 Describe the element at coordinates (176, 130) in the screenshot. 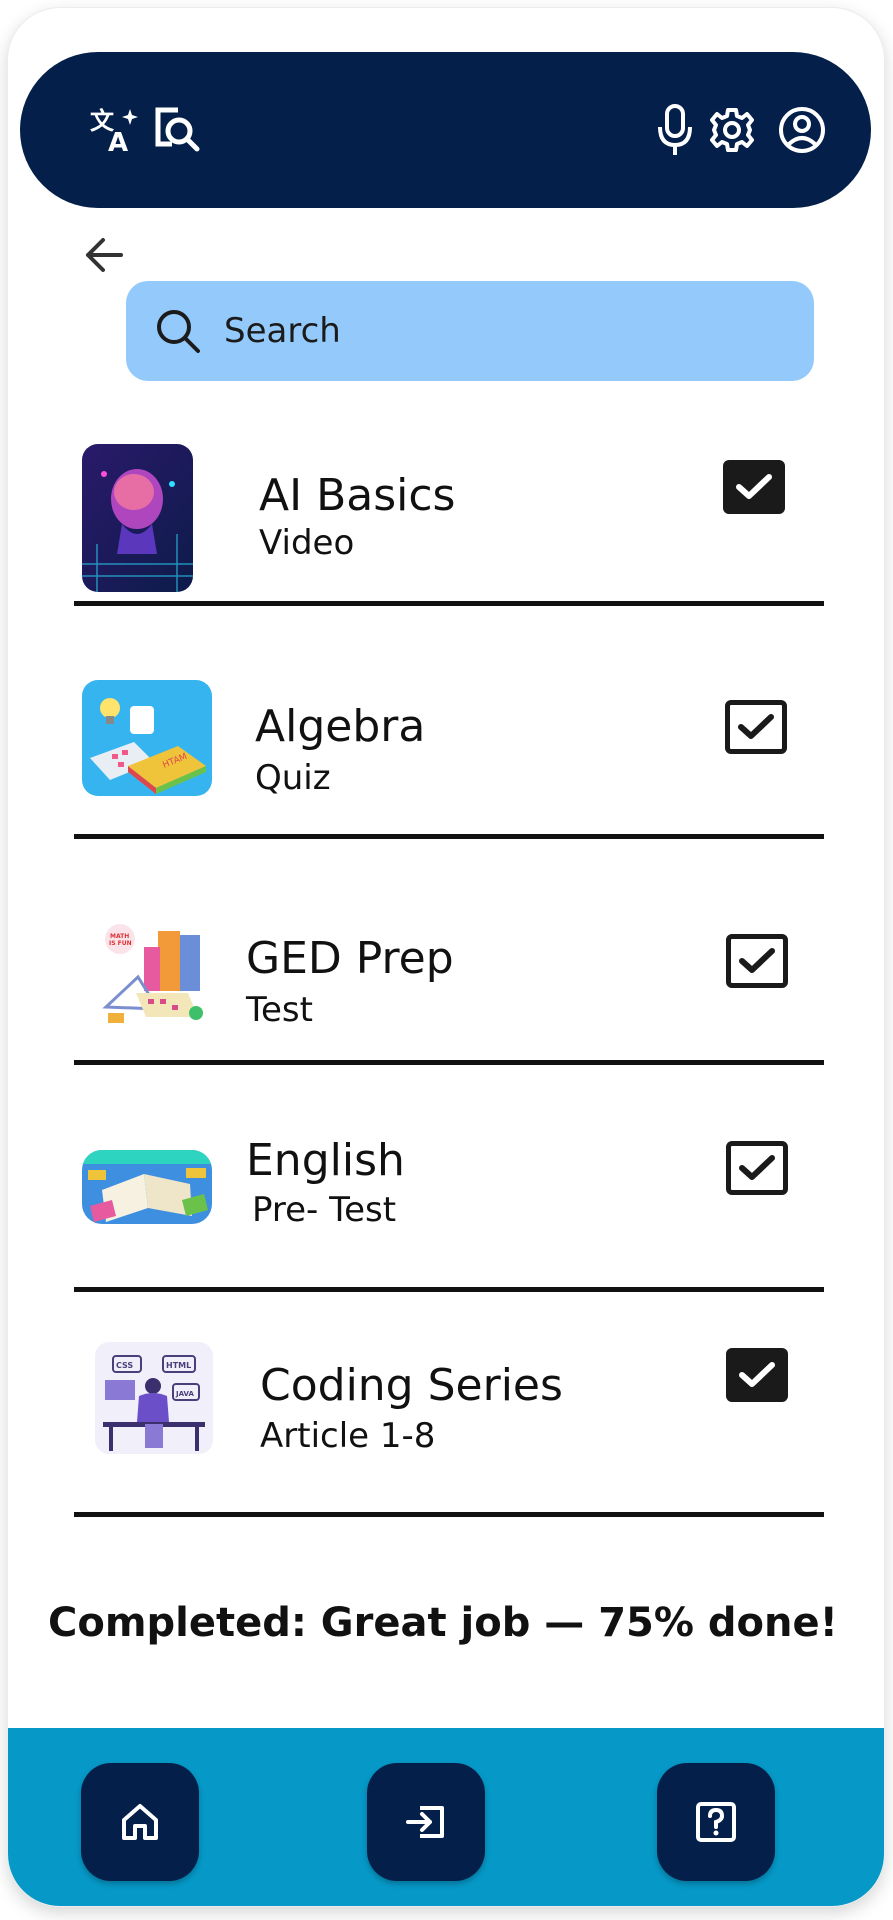

I see `document-search-icon` at that location.